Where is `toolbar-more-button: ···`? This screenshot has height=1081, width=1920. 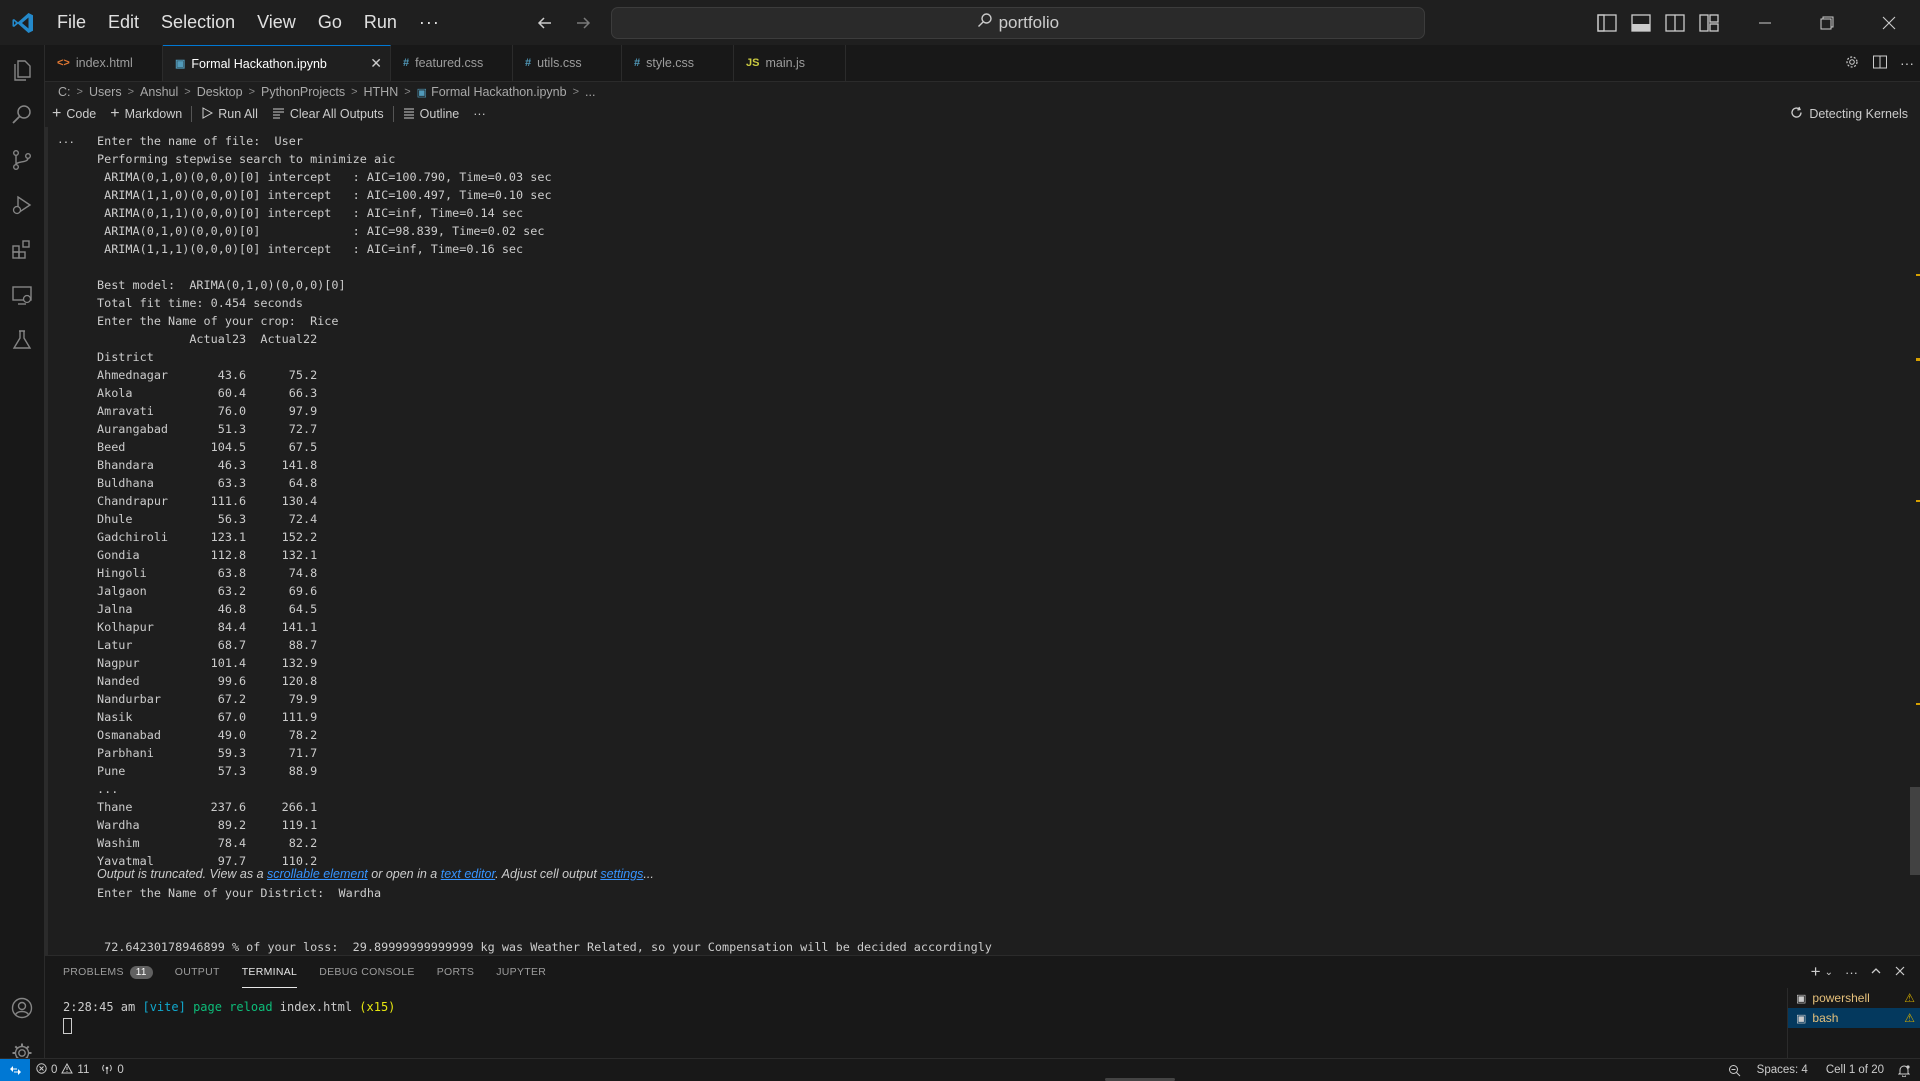
toolbar-more-button: ··· is located at coordinates (479, 114).